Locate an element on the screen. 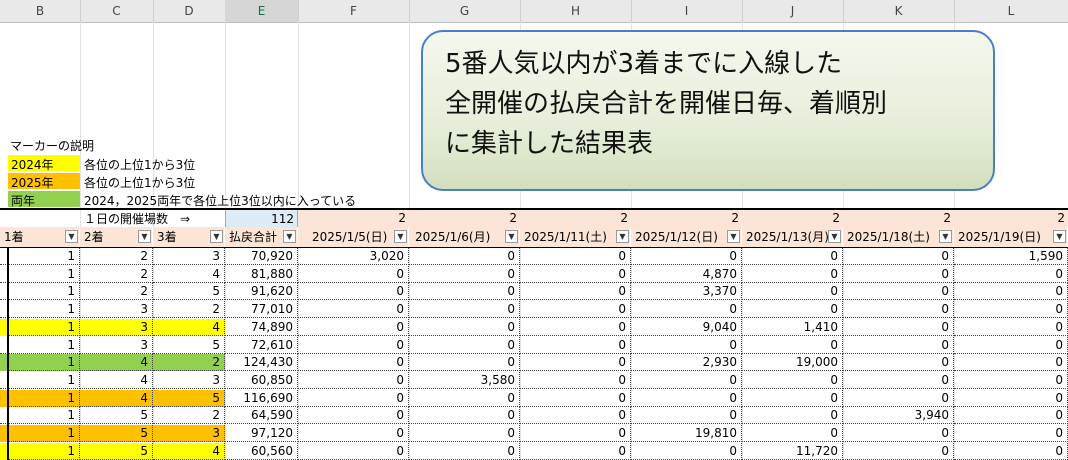  header-payout-total: 払戻合計 ▼ is located at coordinates (261, 237).